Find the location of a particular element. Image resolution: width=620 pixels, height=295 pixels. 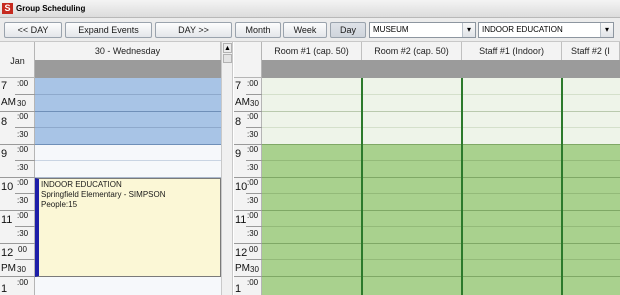

event-school: Springfield Elementary - SIMPSON is located at coordinates (103, 194).